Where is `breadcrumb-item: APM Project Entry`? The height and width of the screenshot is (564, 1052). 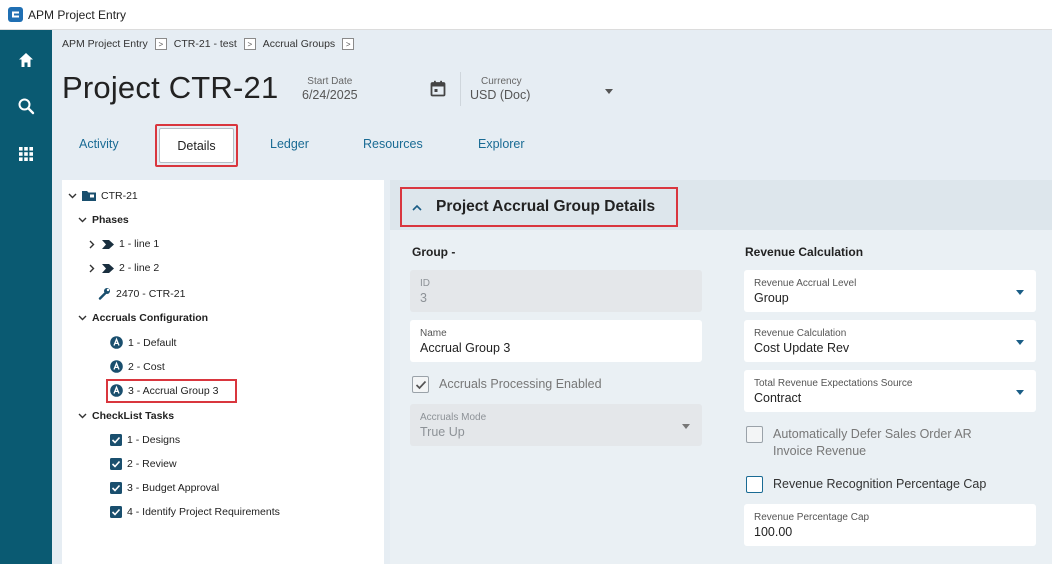 breadcrumb-item: APM Project Entry is located at coordinates (105, 44).